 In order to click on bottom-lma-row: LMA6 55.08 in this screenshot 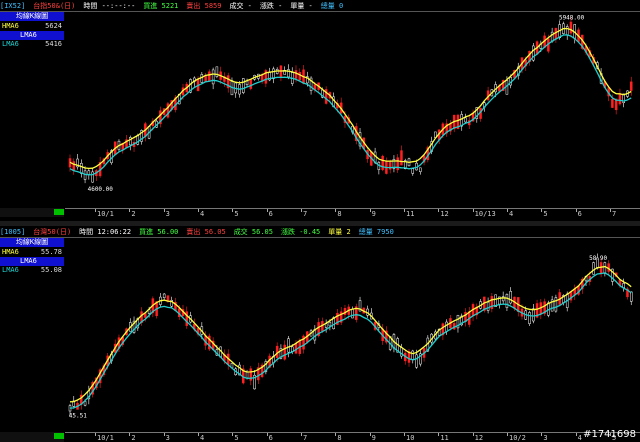, I will do `click(32, 270)`.